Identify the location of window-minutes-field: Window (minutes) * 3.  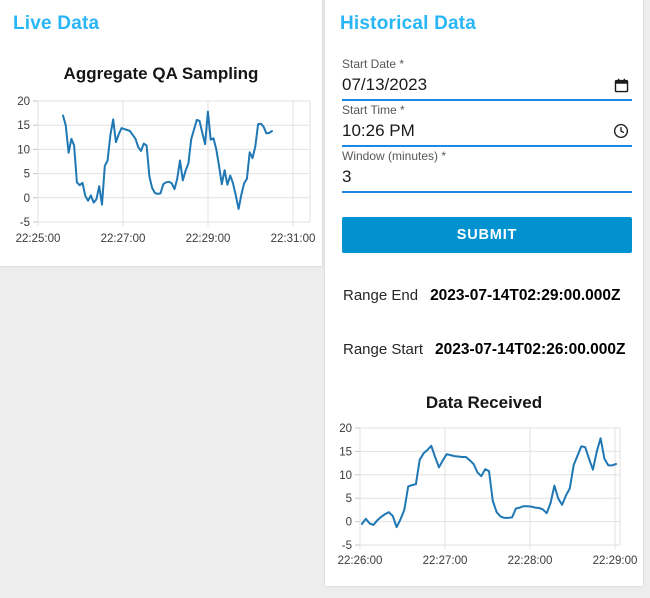
(487, 170).